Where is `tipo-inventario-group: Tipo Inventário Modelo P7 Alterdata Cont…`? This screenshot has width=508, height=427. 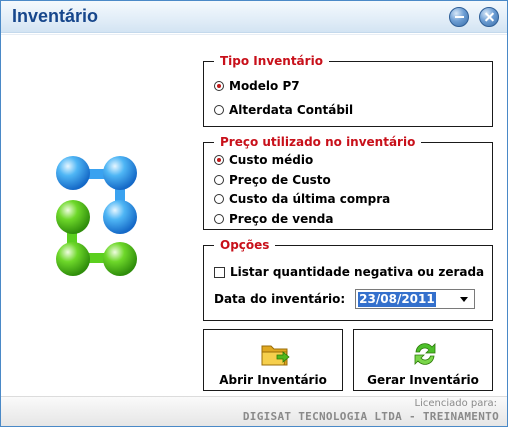
tipo-inventario-group: Tipo Inventário Modelo P7 Alterdata Cont… is located at coordinates (348, 90).